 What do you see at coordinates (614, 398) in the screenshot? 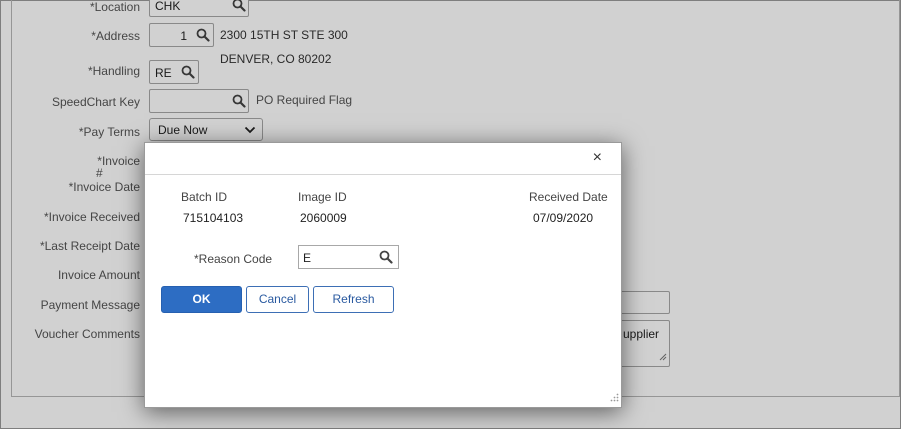
I see `resize-grip-icon` at bounding box center [614, 398].